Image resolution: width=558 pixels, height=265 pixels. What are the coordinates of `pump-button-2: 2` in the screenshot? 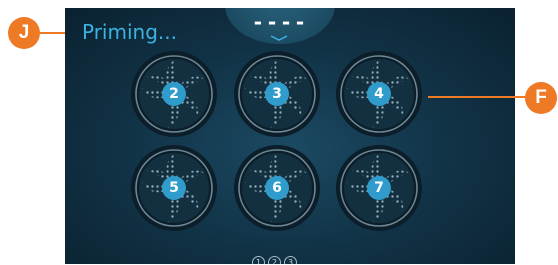 It's located at (174, 94).